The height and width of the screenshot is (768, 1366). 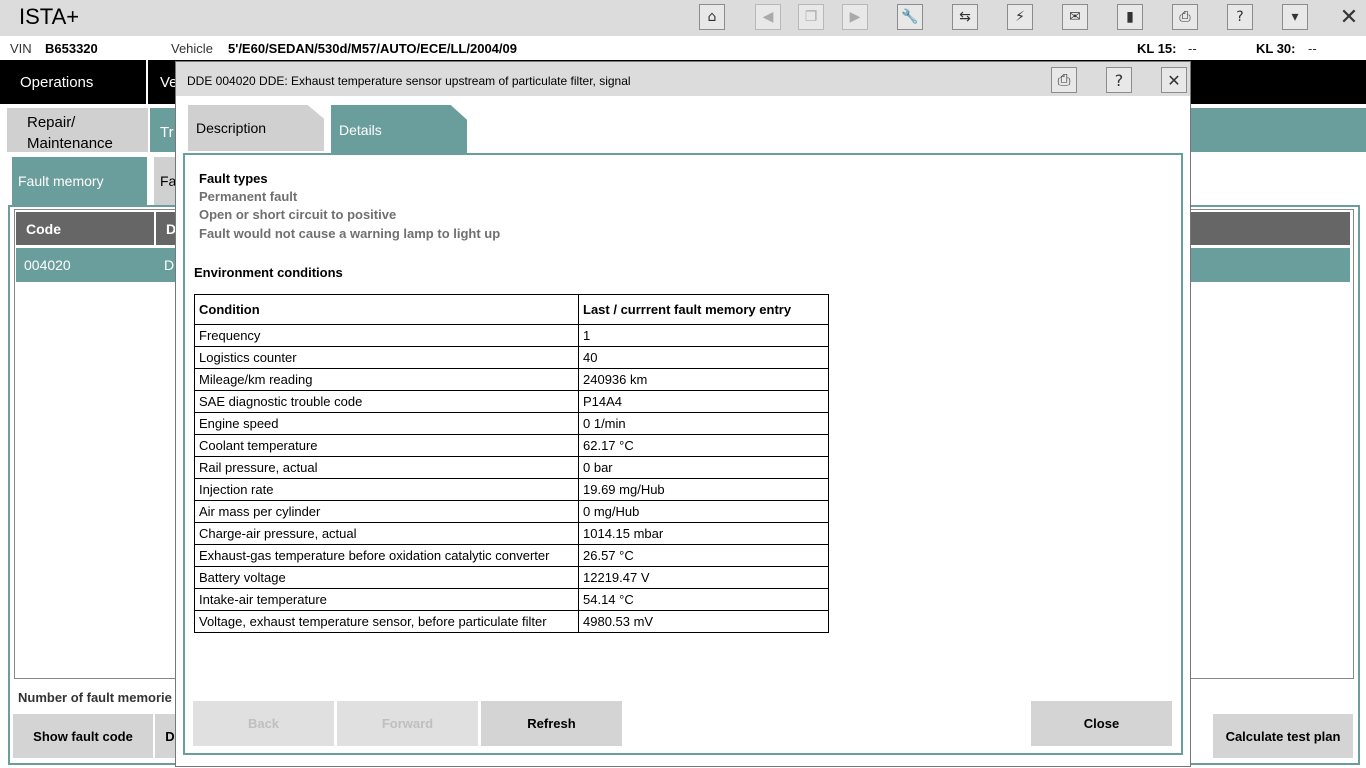 What do you see at coordinates (386, 467) in the screenshot?
I see `condition-cell: Rail pressure, actual` at bounding box center [386, 467].